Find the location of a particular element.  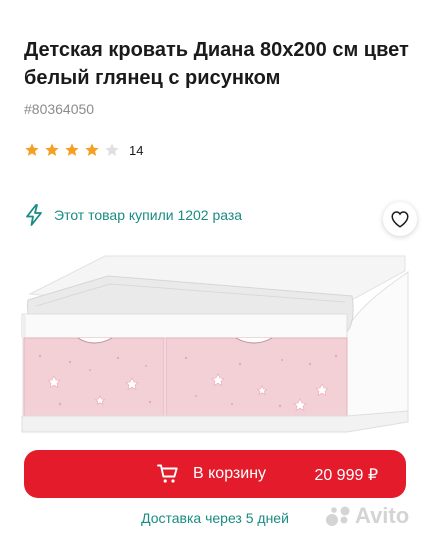

favorite-button is located at coordinates (400, 219).